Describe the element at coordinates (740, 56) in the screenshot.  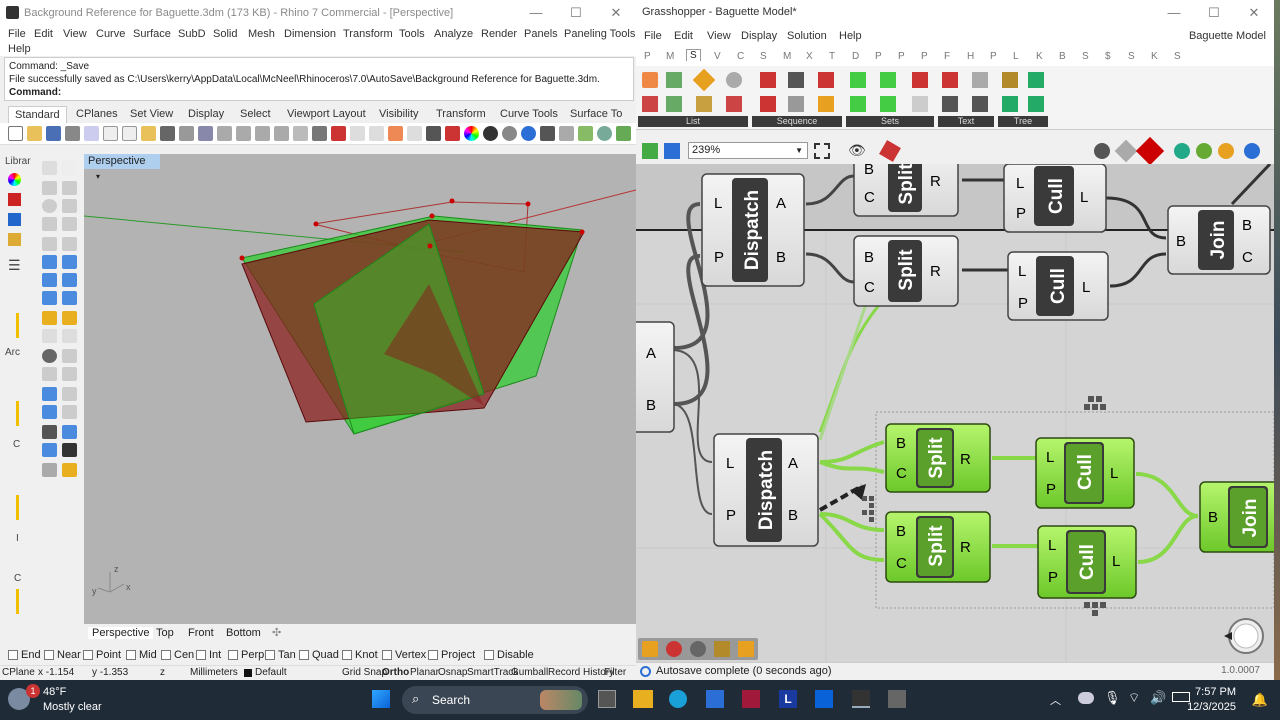
I see `gh-tab: C` at that location.